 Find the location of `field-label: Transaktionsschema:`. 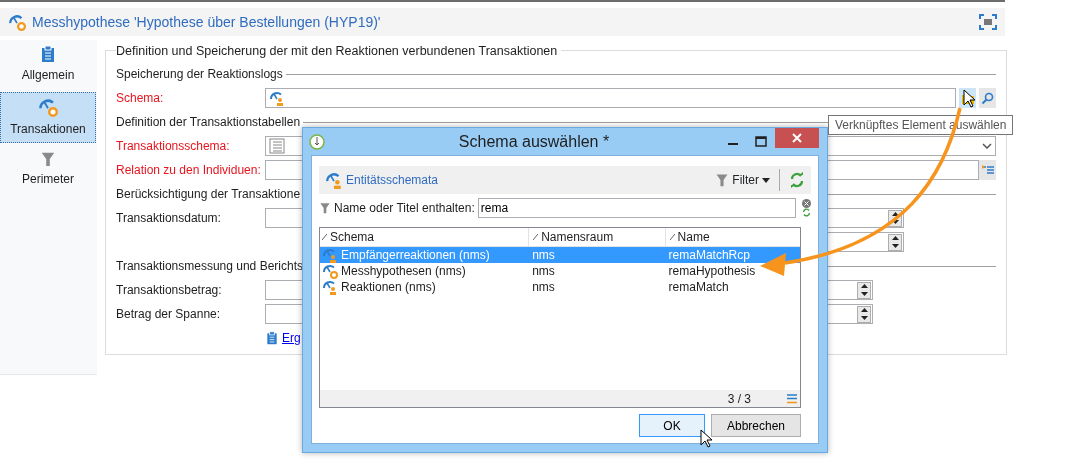

field-label: Transaktionsschema: is located at coordinates (173, 146).